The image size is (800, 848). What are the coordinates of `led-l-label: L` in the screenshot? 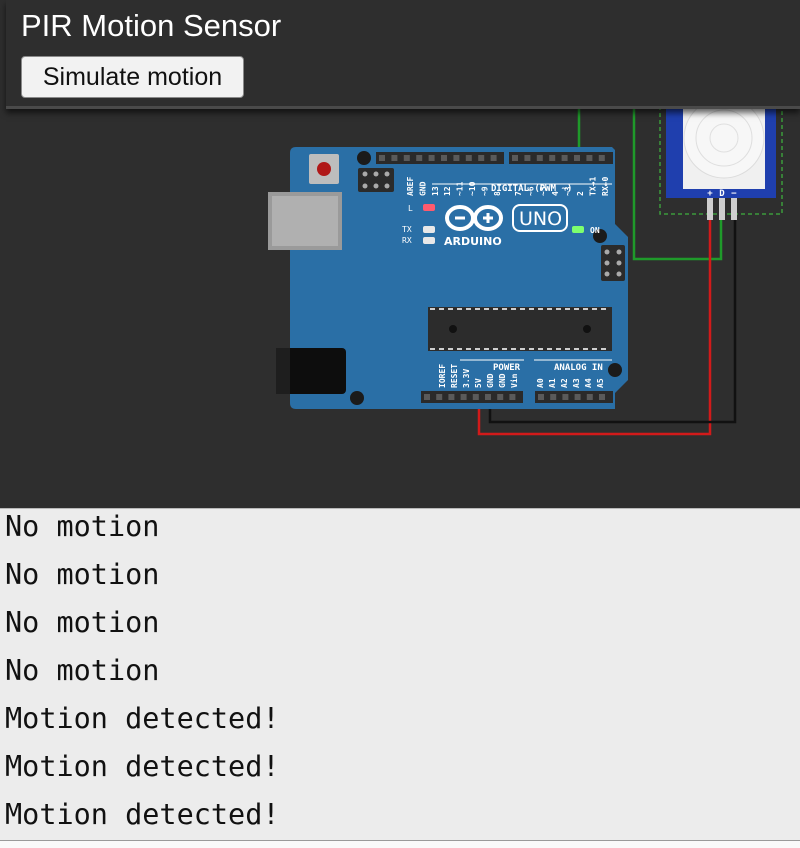 It's located at (410, 208).